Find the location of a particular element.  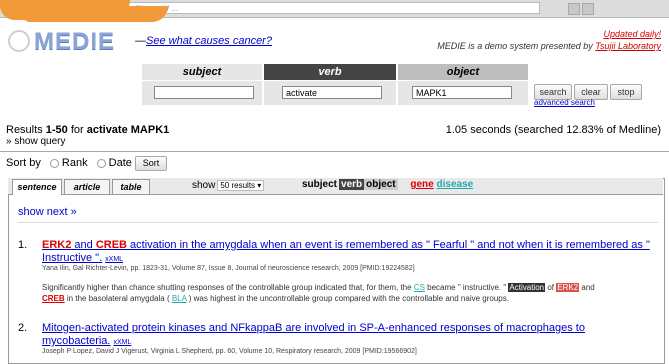

advanced-search-link: advanced search is located at coordinates (564, 102).